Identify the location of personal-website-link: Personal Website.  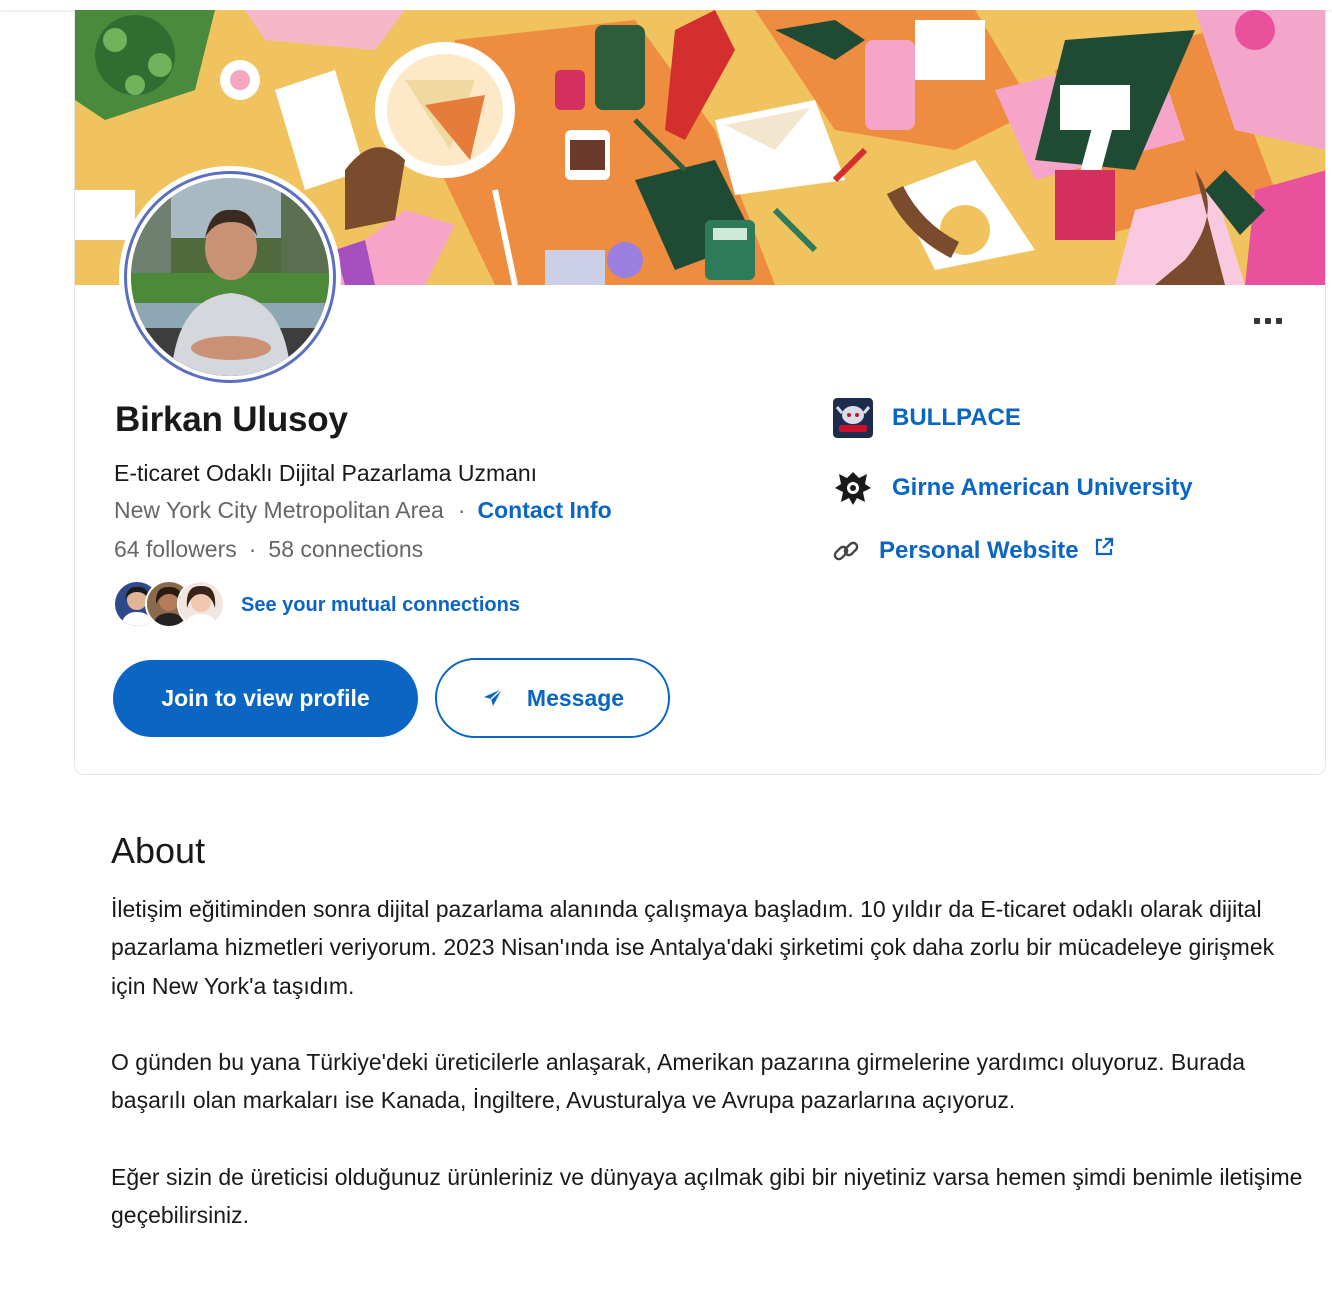
(973, 551).